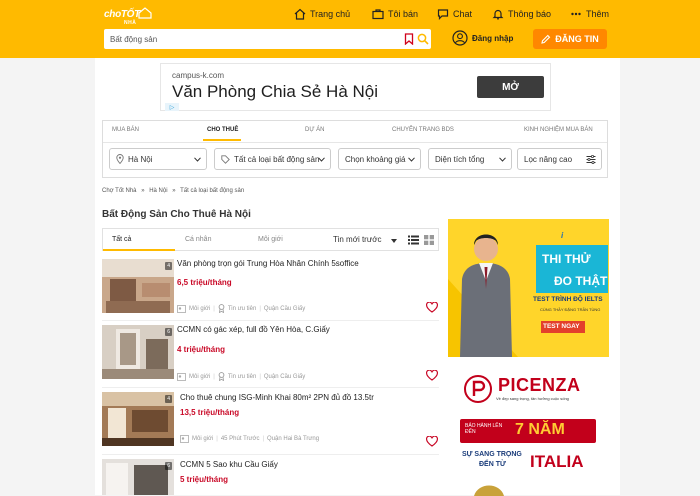  I want to click on bookmark-icon, so click(409, 39).